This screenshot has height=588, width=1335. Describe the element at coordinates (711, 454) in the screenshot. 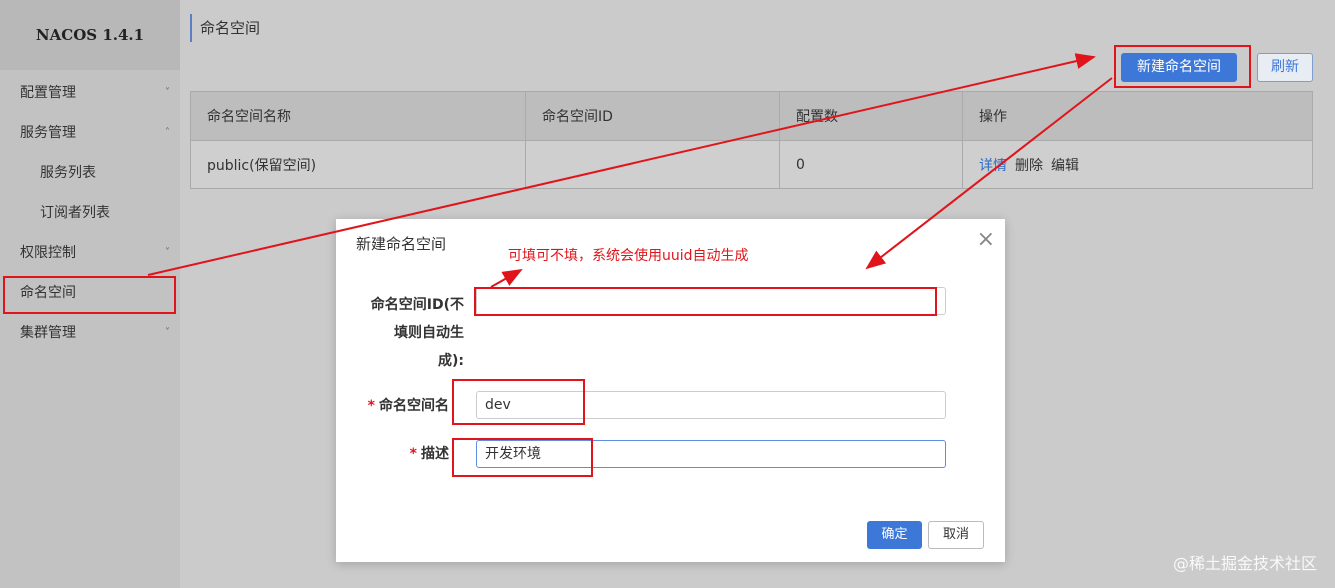

I see `description-input: 开发环境` at that location.